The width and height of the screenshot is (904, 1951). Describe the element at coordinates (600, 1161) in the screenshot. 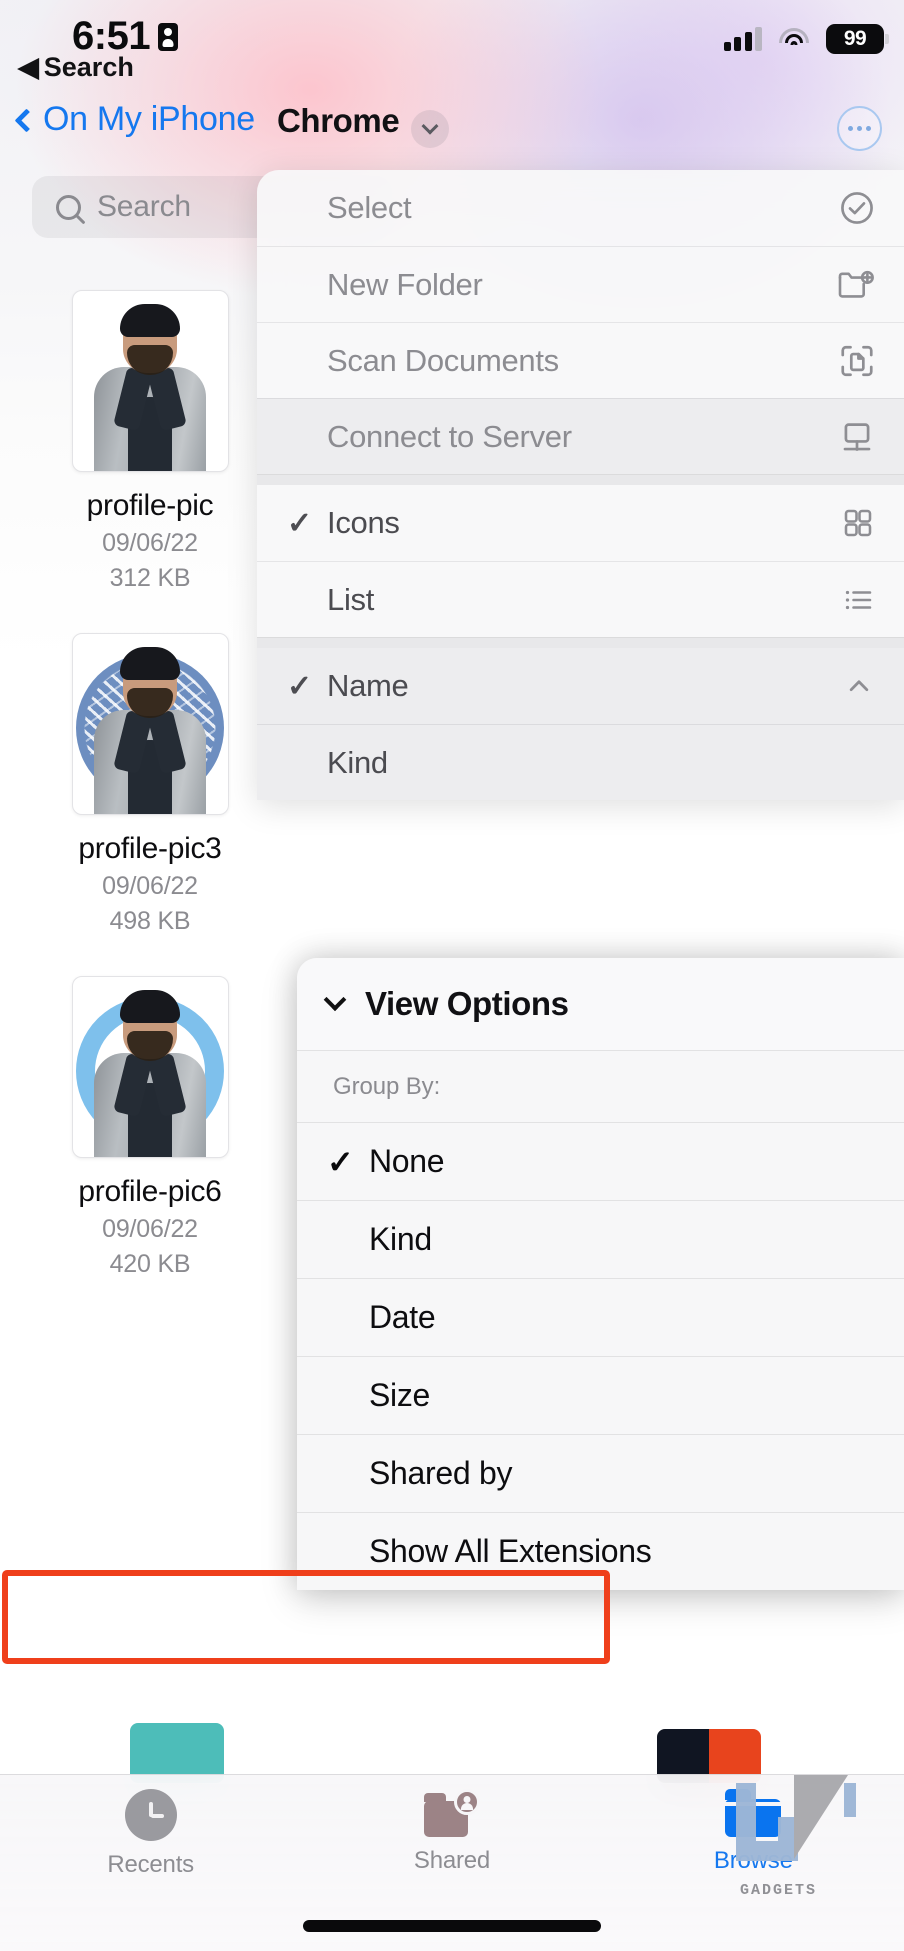

I see `group-by-option-none: None` at that location.